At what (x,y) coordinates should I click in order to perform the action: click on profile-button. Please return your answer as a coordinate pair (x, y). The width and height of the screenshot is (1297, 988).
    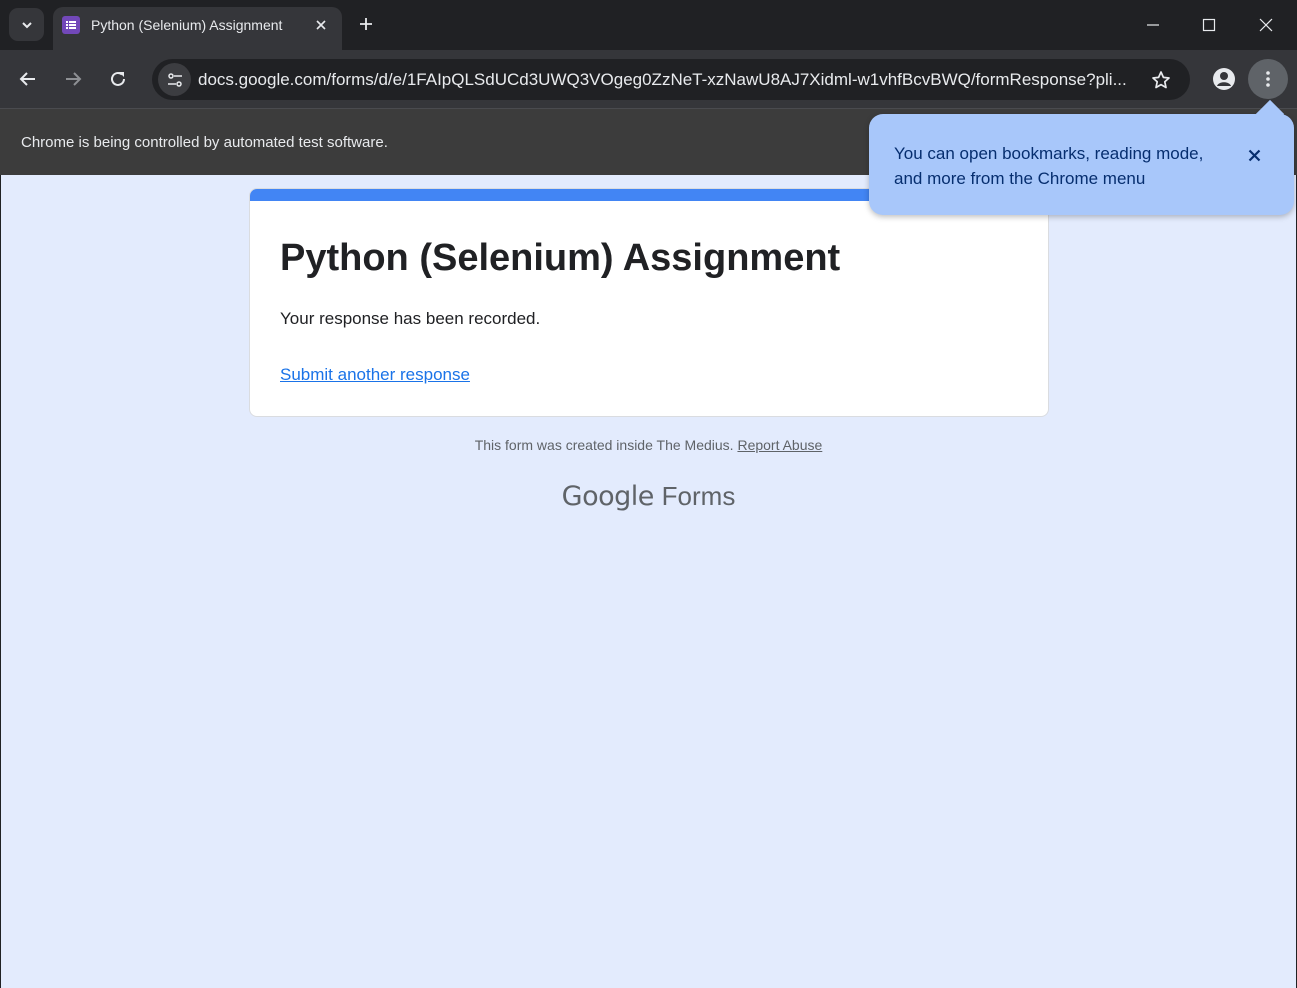
    Looking at the image, I should click on (1224, 79).